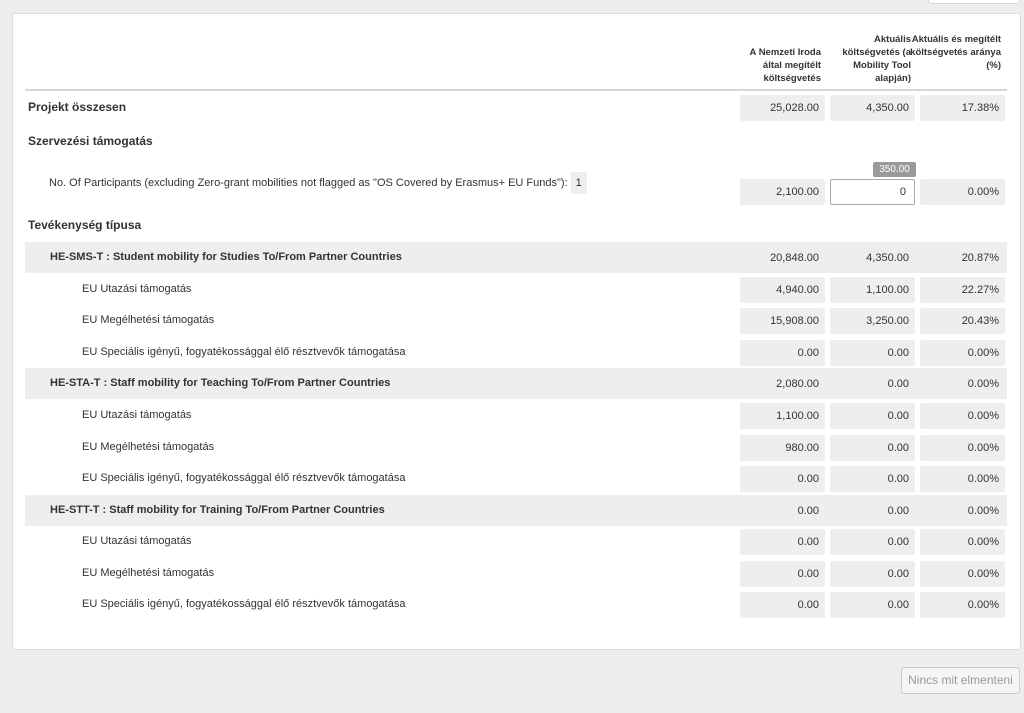 The height and width of the screenshot is (713, 1024). I want to click on budget-item-ratio: 22.27%, so click(962, 290).